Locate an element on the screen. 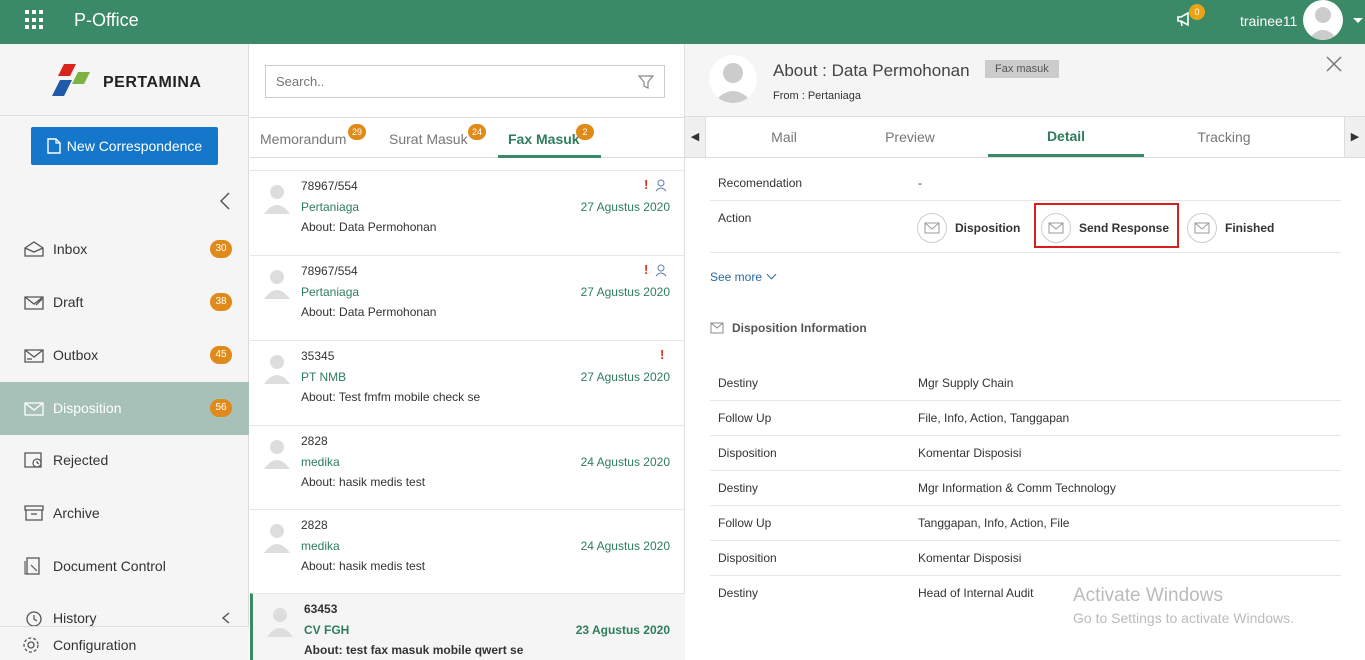 This screenshot has height=660, width=1365. new-document-icon is located at coordinates (54, 146).